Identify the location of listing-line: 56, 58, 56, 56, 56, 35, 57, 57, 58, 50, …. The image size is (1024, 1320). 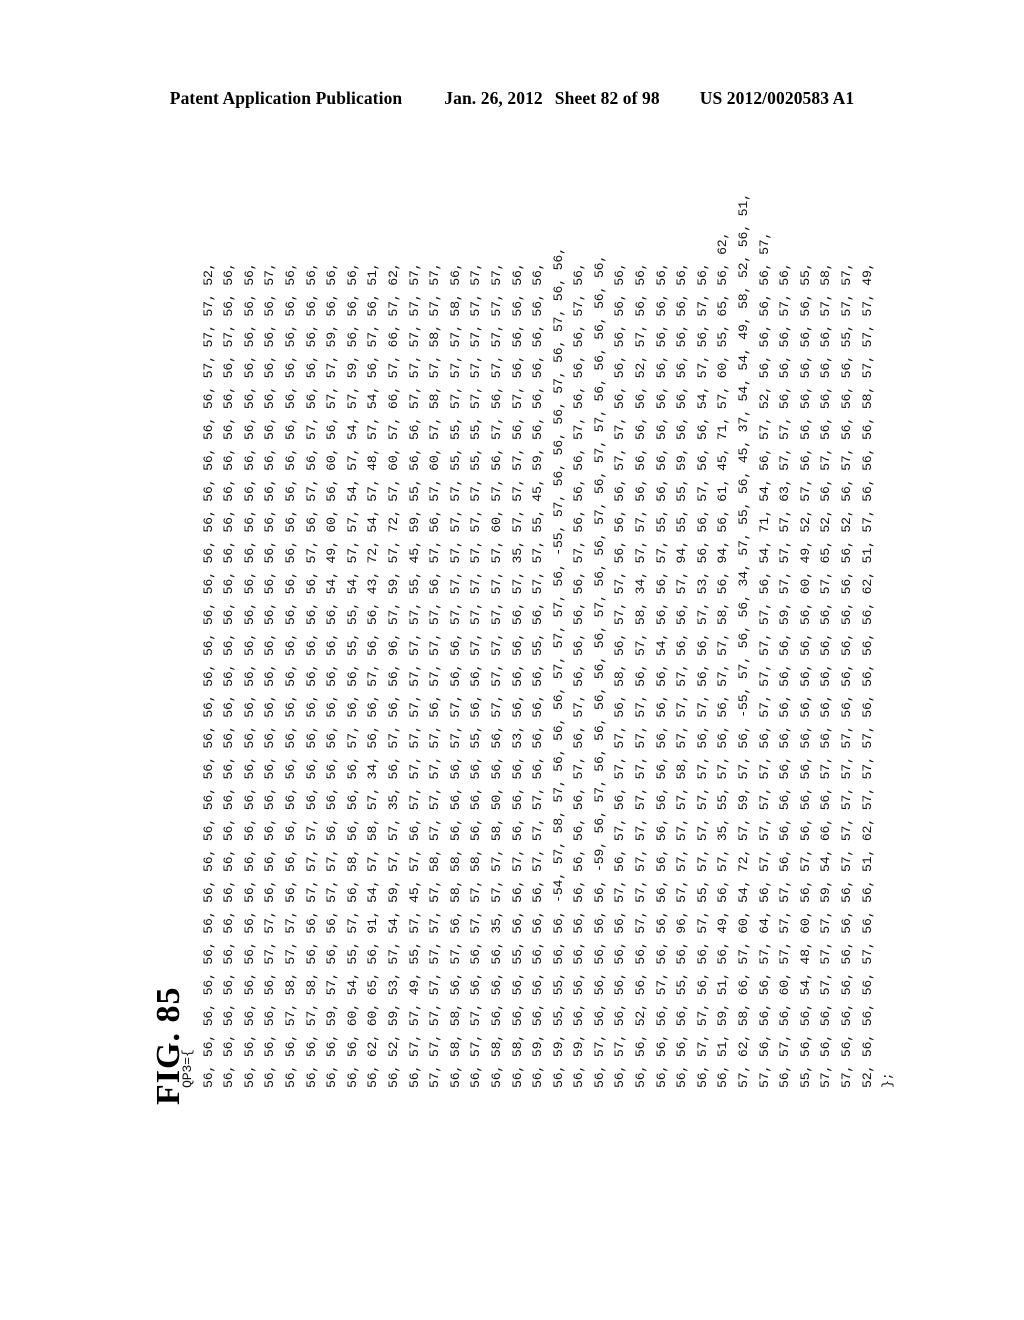
(496, 675).